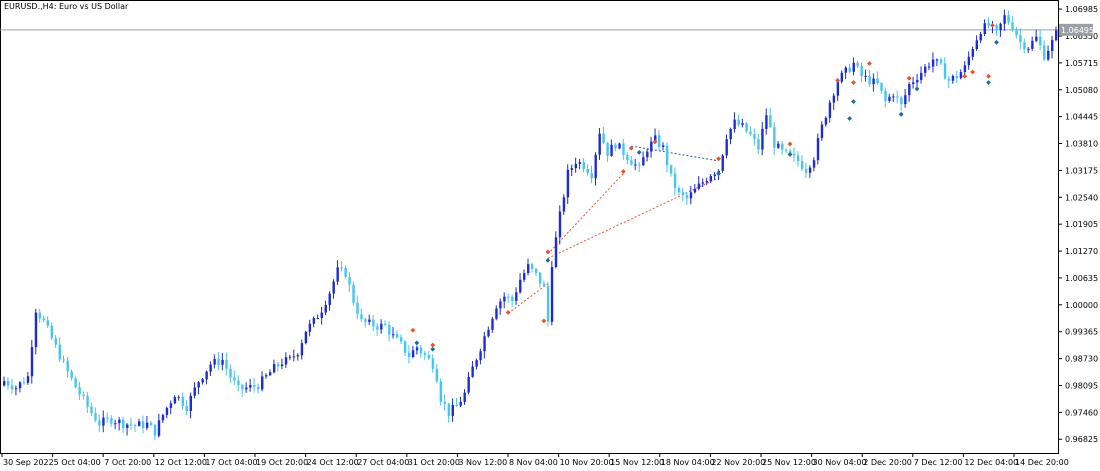 The image size is (1100, 471). Describe the element at coordinates (789, 462) in the screenshot. I see `time-tick-label: 25 Nov 12:00` at that location.